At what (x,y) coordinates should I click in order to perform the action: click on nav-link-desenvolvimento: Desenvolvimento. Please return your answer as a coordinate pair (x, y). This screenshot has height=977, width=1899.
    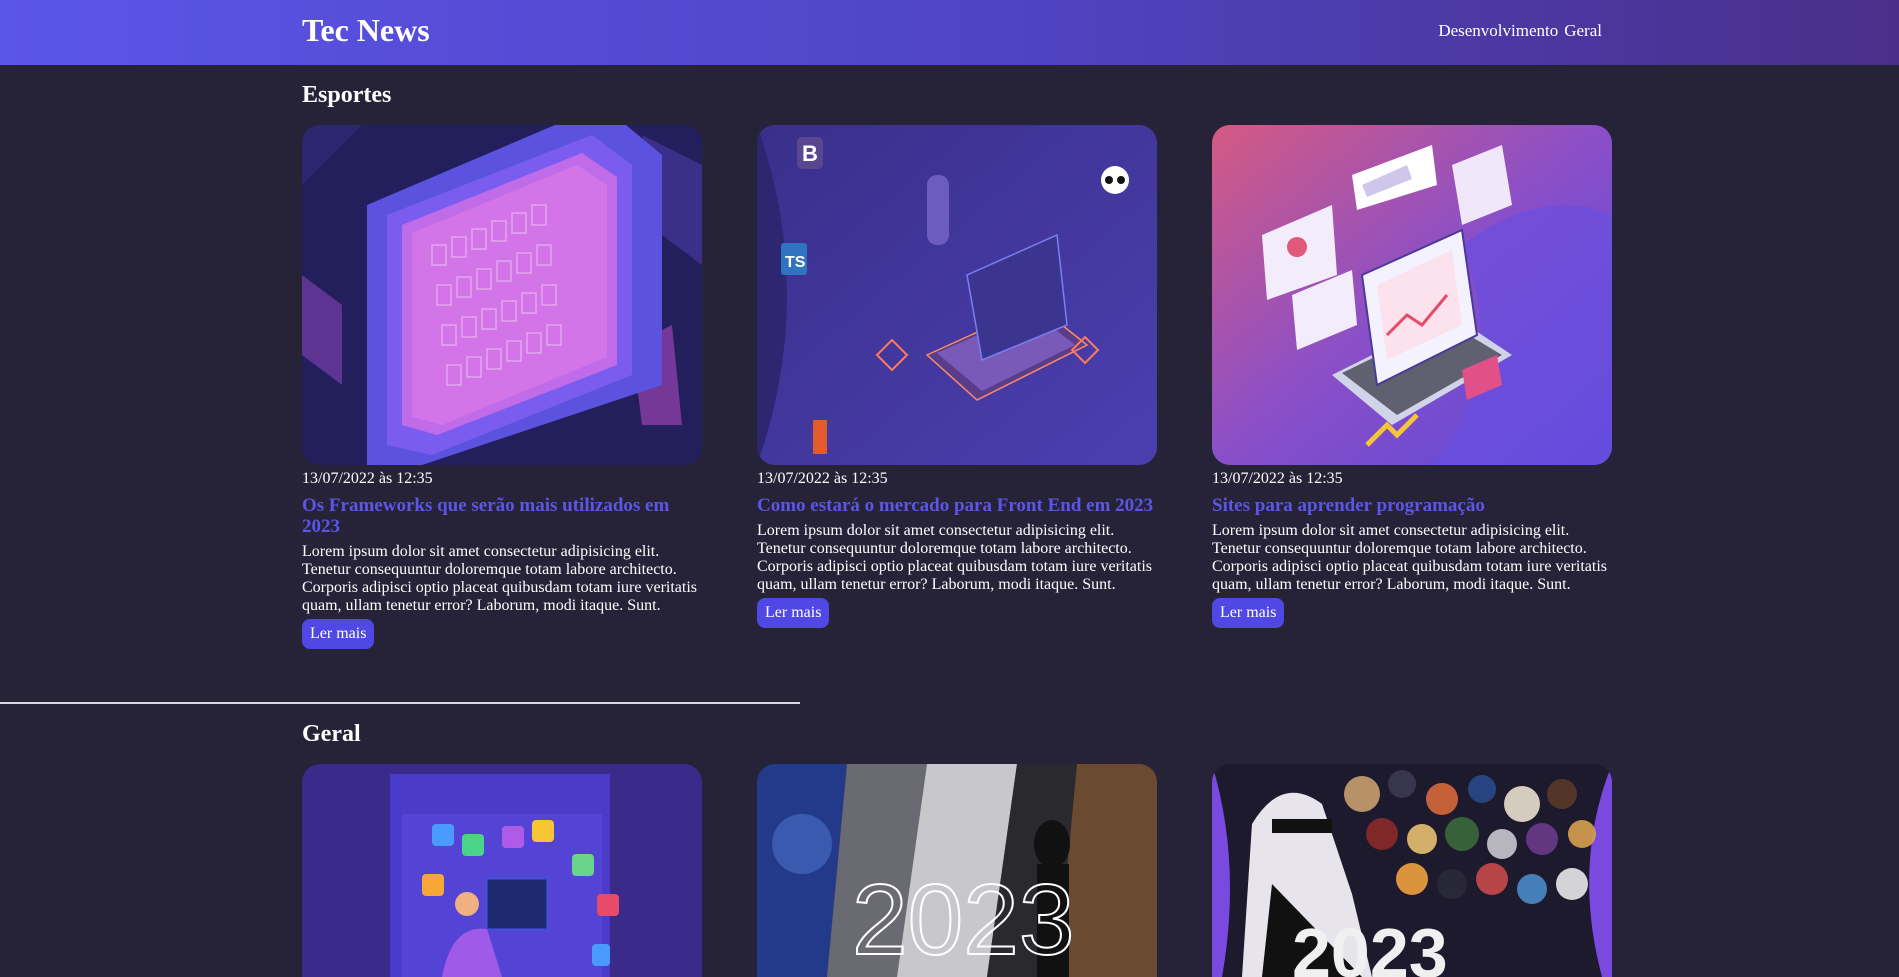
    Looking at the image, I should click on (1498, 31).